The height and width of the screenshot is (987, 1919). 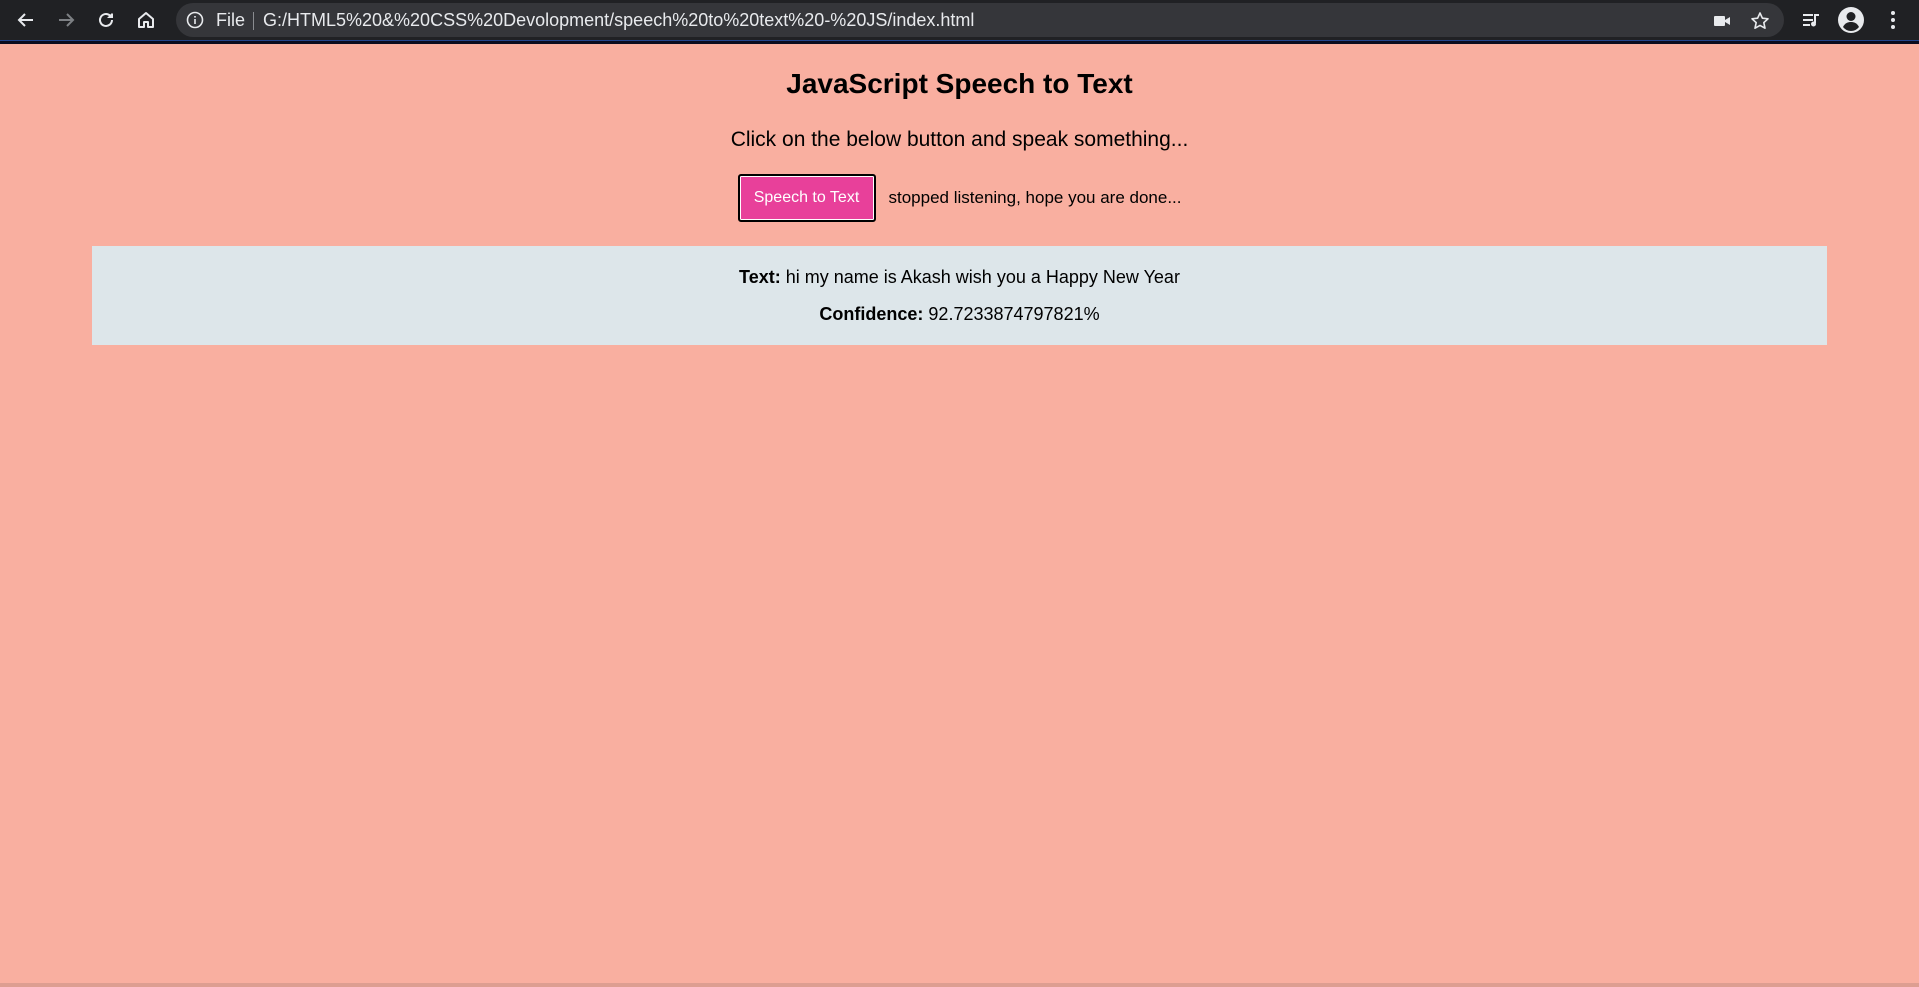 I want to click on media-control-icon, so click(x=1811, y=20).